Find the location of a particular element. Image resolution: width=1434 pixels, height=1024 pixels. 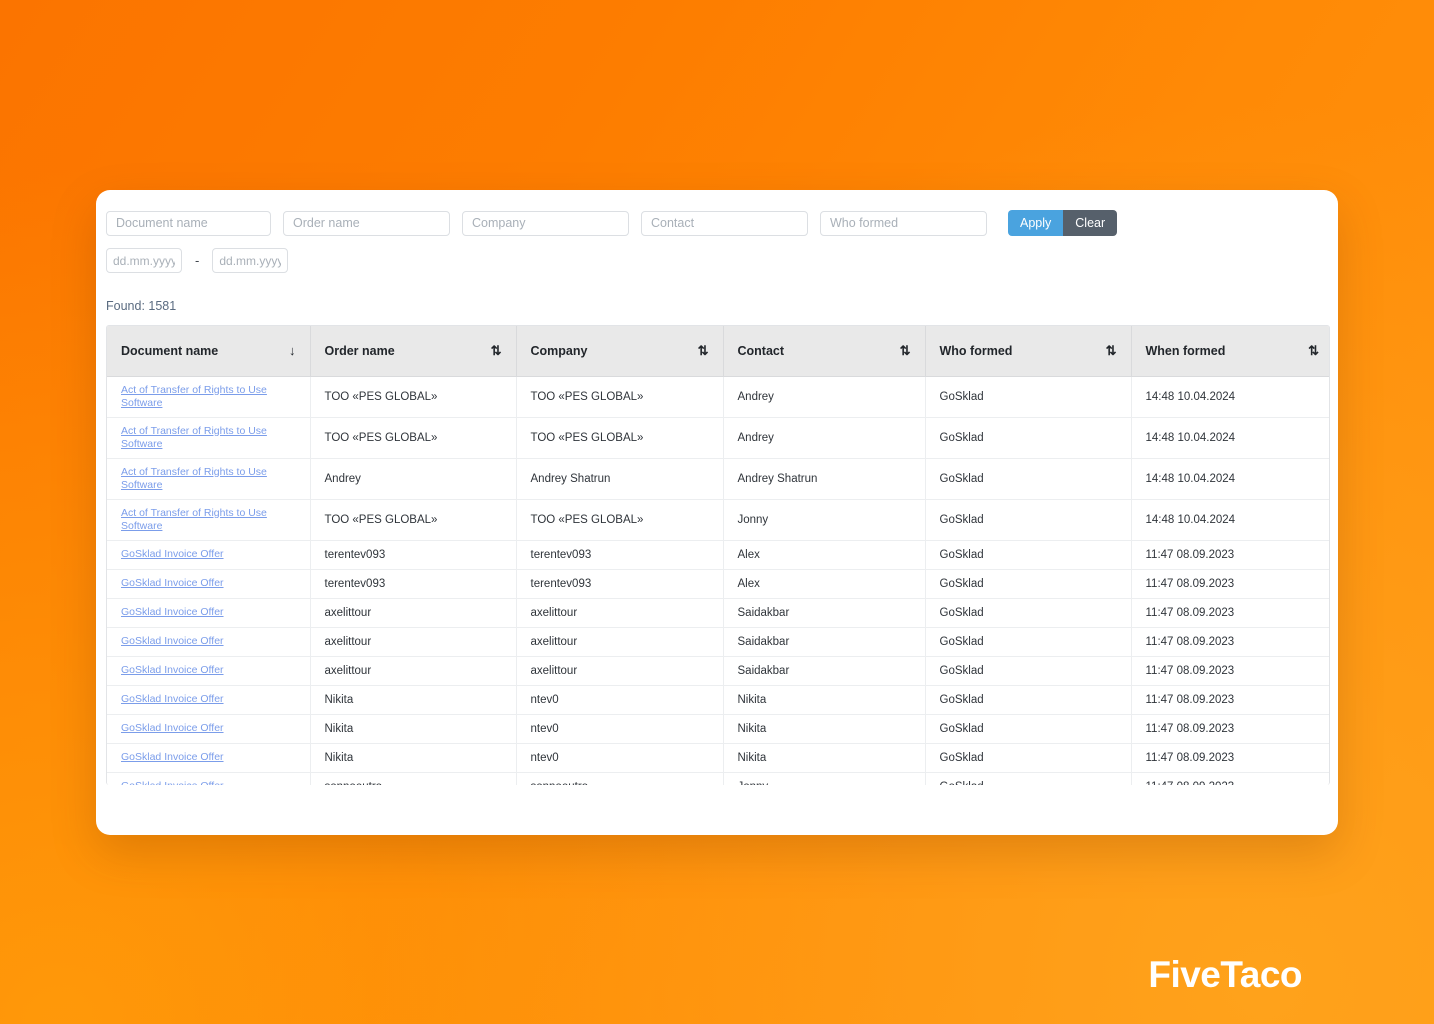

arrow-down-icon: ↓ is located at coordinates (292, 350).